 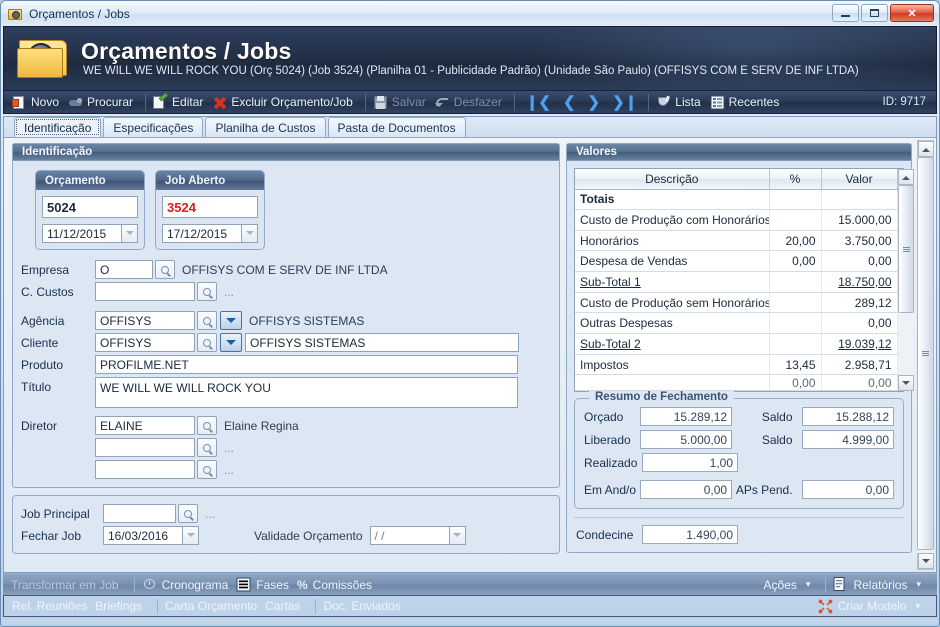 What do you see at coordinates (845, 13) in the screenshot?
I see `minimize-button` at bounding box center [845, 13].